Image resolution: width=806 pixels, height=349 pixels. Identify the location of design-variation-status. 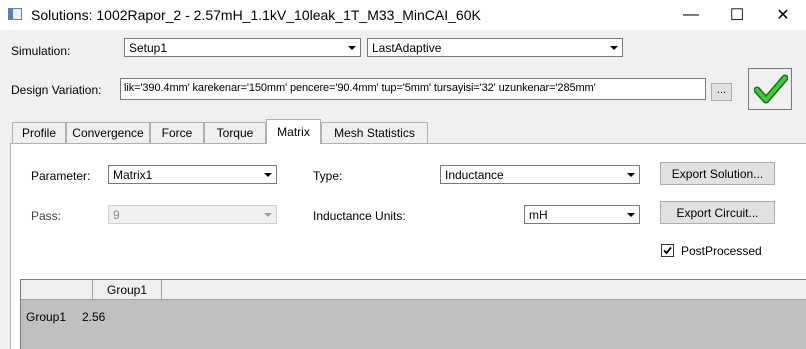
(770, 89).